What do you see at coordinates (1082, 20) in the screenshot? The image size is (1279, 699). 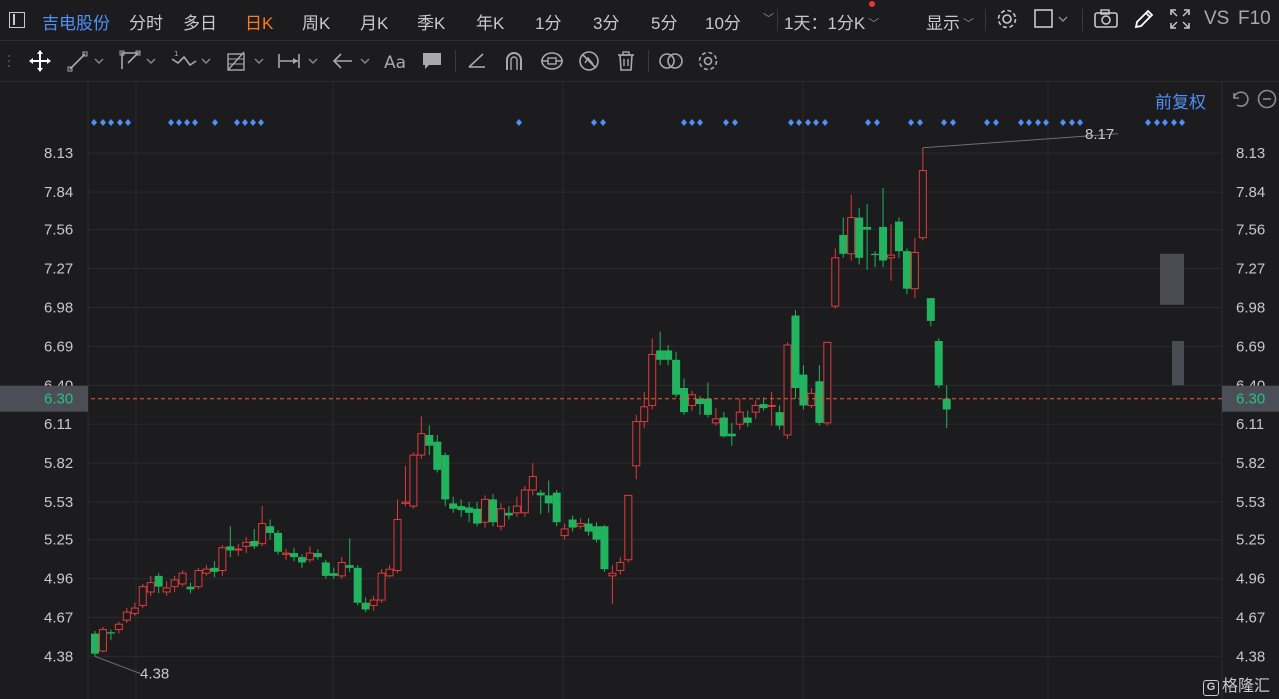 I see `divider` at bounding box center [1082, 20].